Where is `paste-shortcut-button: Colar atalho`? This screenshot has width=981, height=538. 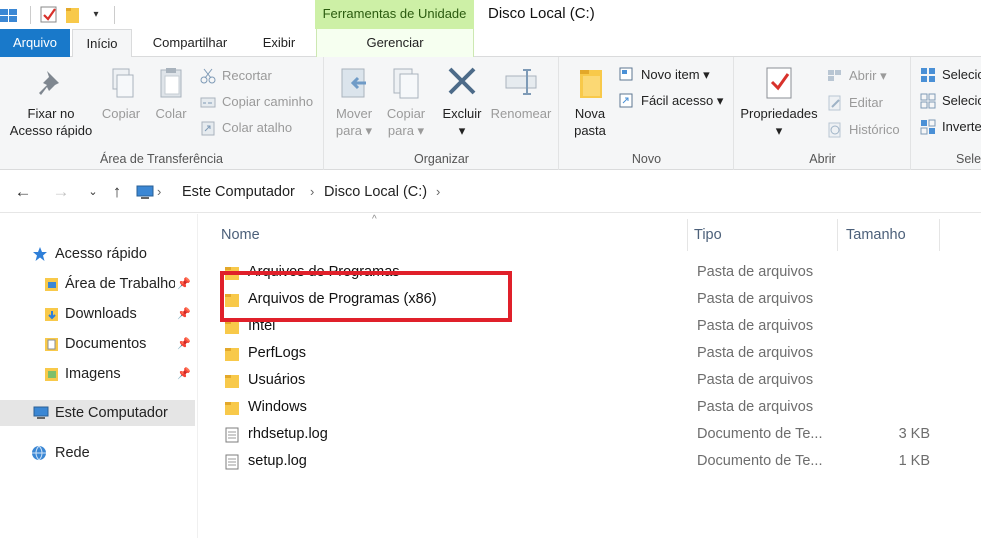
paste-shortcut-button: Colar atalho is located at coordinates (246, 128).